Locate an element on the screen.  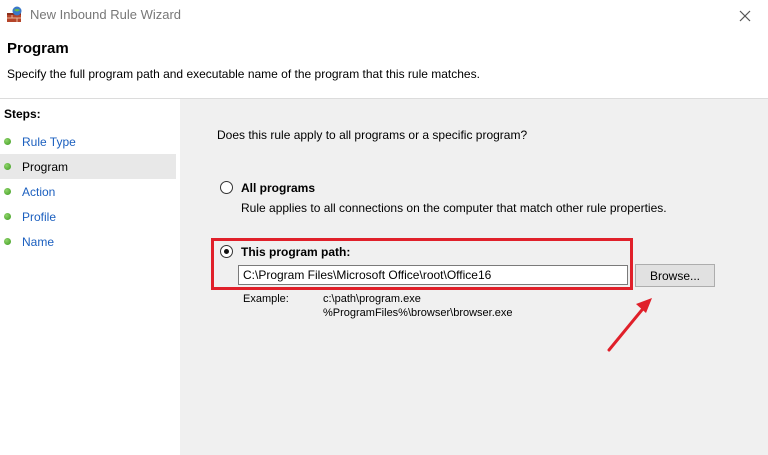
close-button is located at coordinates (745, 16).